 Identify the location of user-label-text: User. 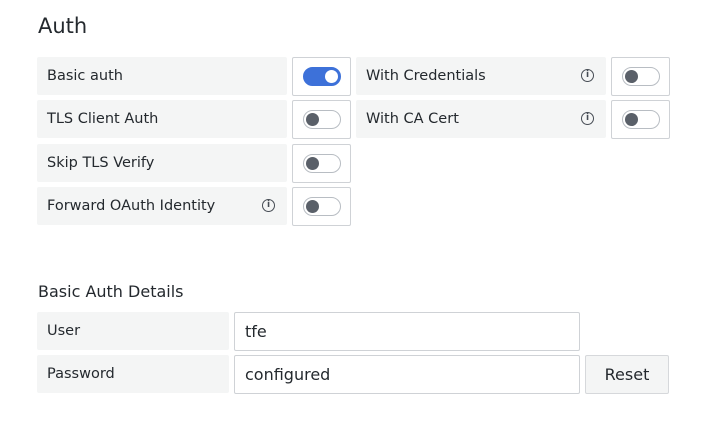
(64, 331).